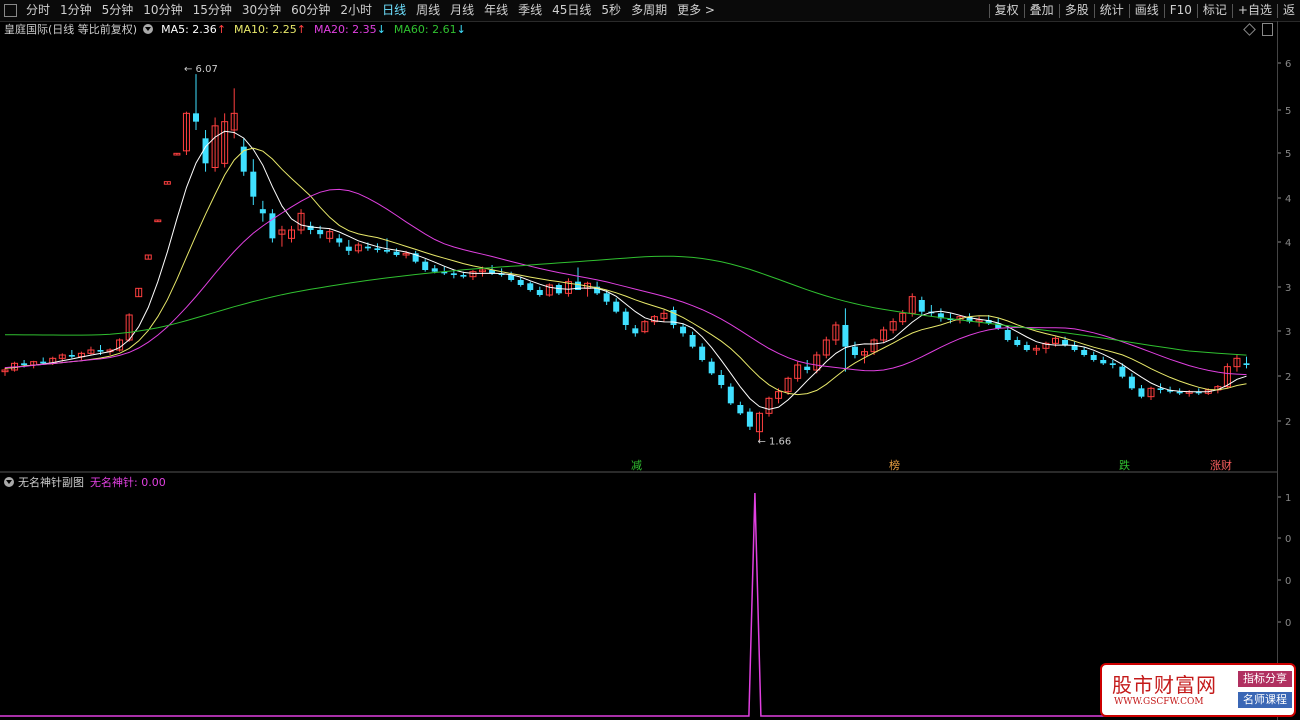 The image size is (1300, 720). What do you see at coordinates (774, 442) in the screenshot?
I see `low-price-label: ← 1.66` at bounding box center [774, 442].